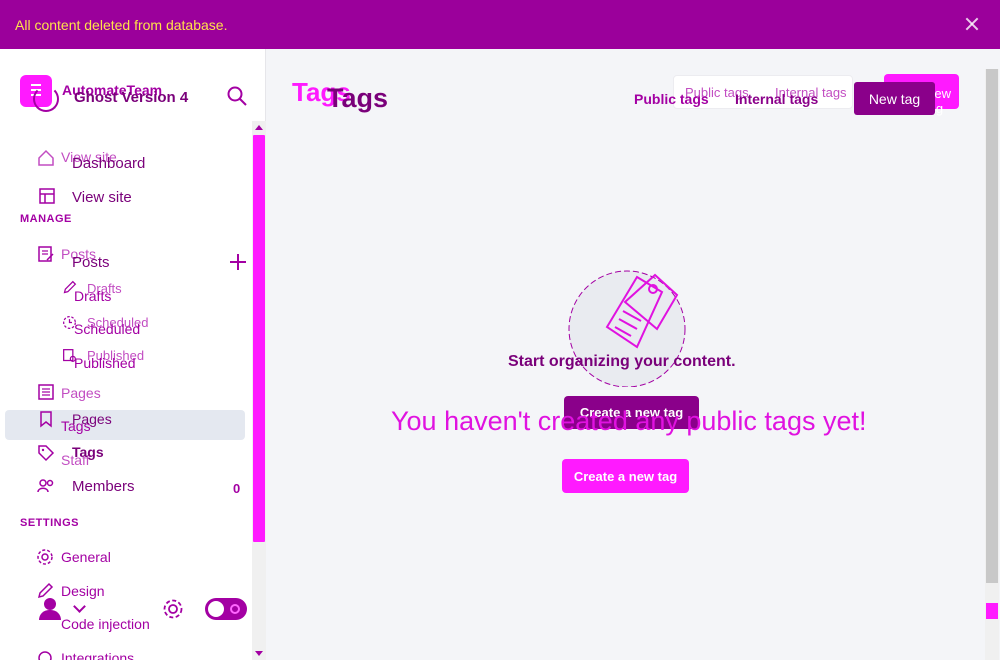 The width and height of the screenshot is (1000, 660). What do you see at coordinates (625, 476) in the screenshot?
I see `create-tag-button: Create a new tag` at bounding box center [625, 476].